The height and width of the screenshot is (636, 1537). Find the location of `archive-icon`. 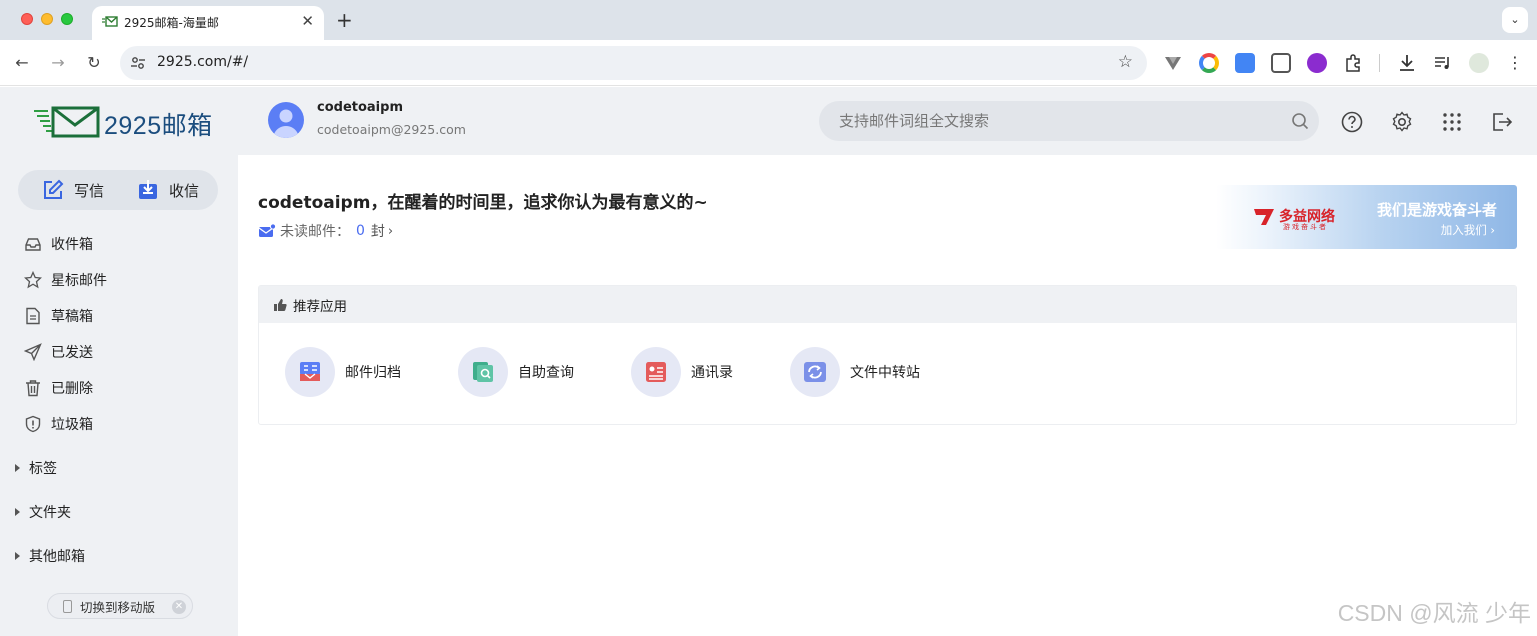

archive-icon is located at coordinates (310, 372).